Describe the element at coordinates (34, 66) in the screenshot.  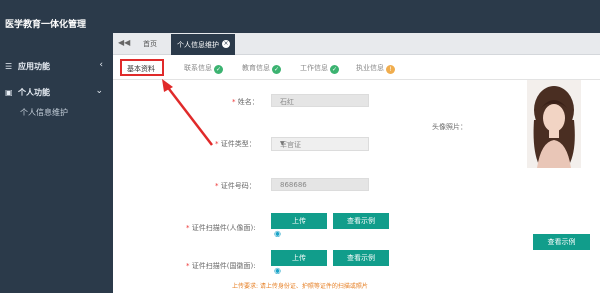
I see `sidebar-item-label: 应用功能` at that location.